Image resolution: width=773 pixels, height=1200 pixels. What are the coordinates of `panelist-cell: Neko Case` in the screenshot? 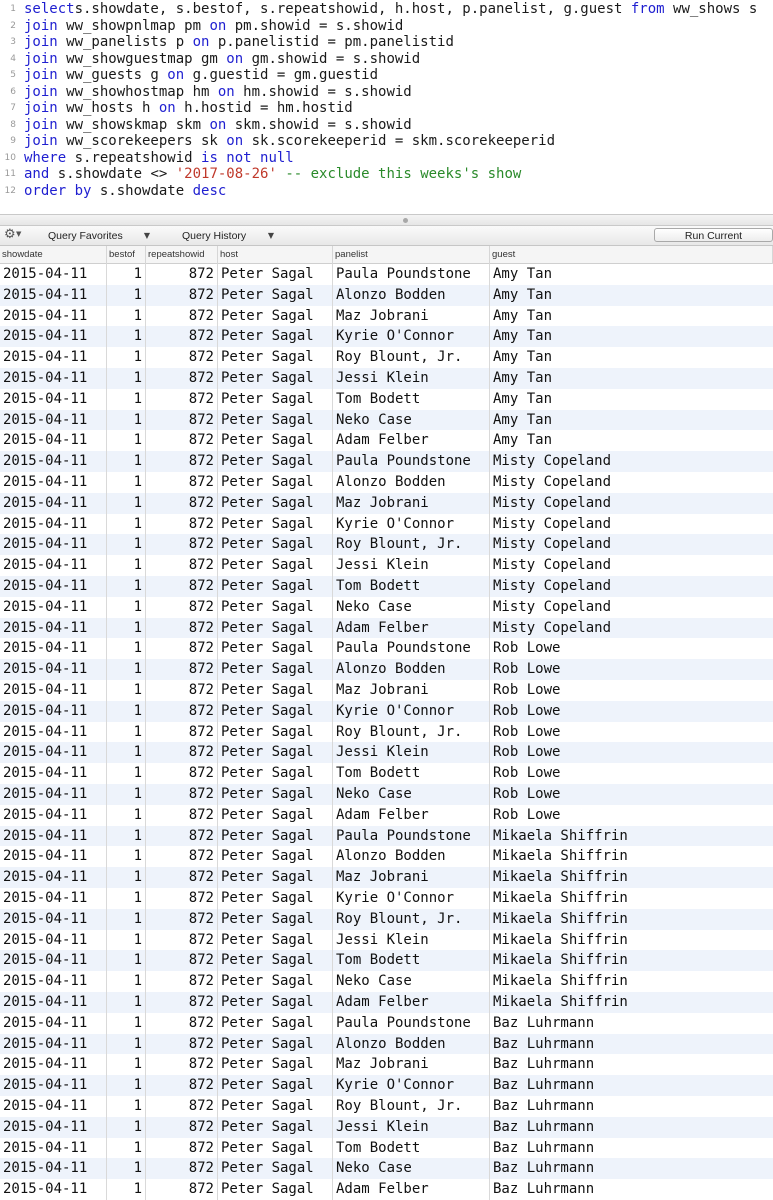 It's located at (411, 420).